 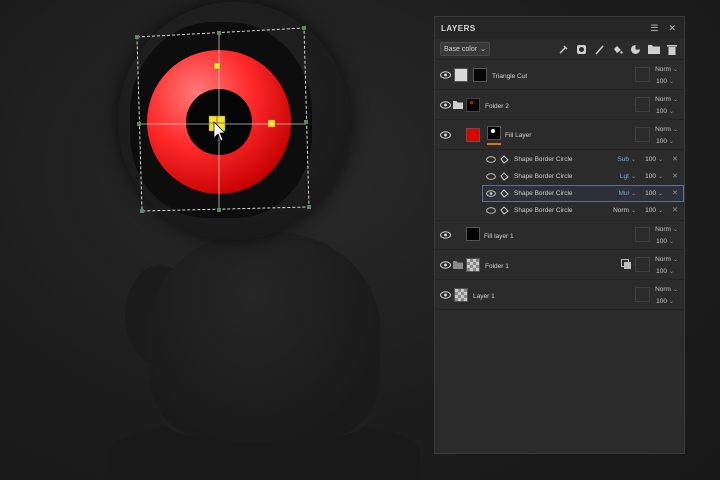 I want to click on instance-icon, so click(x=626, y=264).